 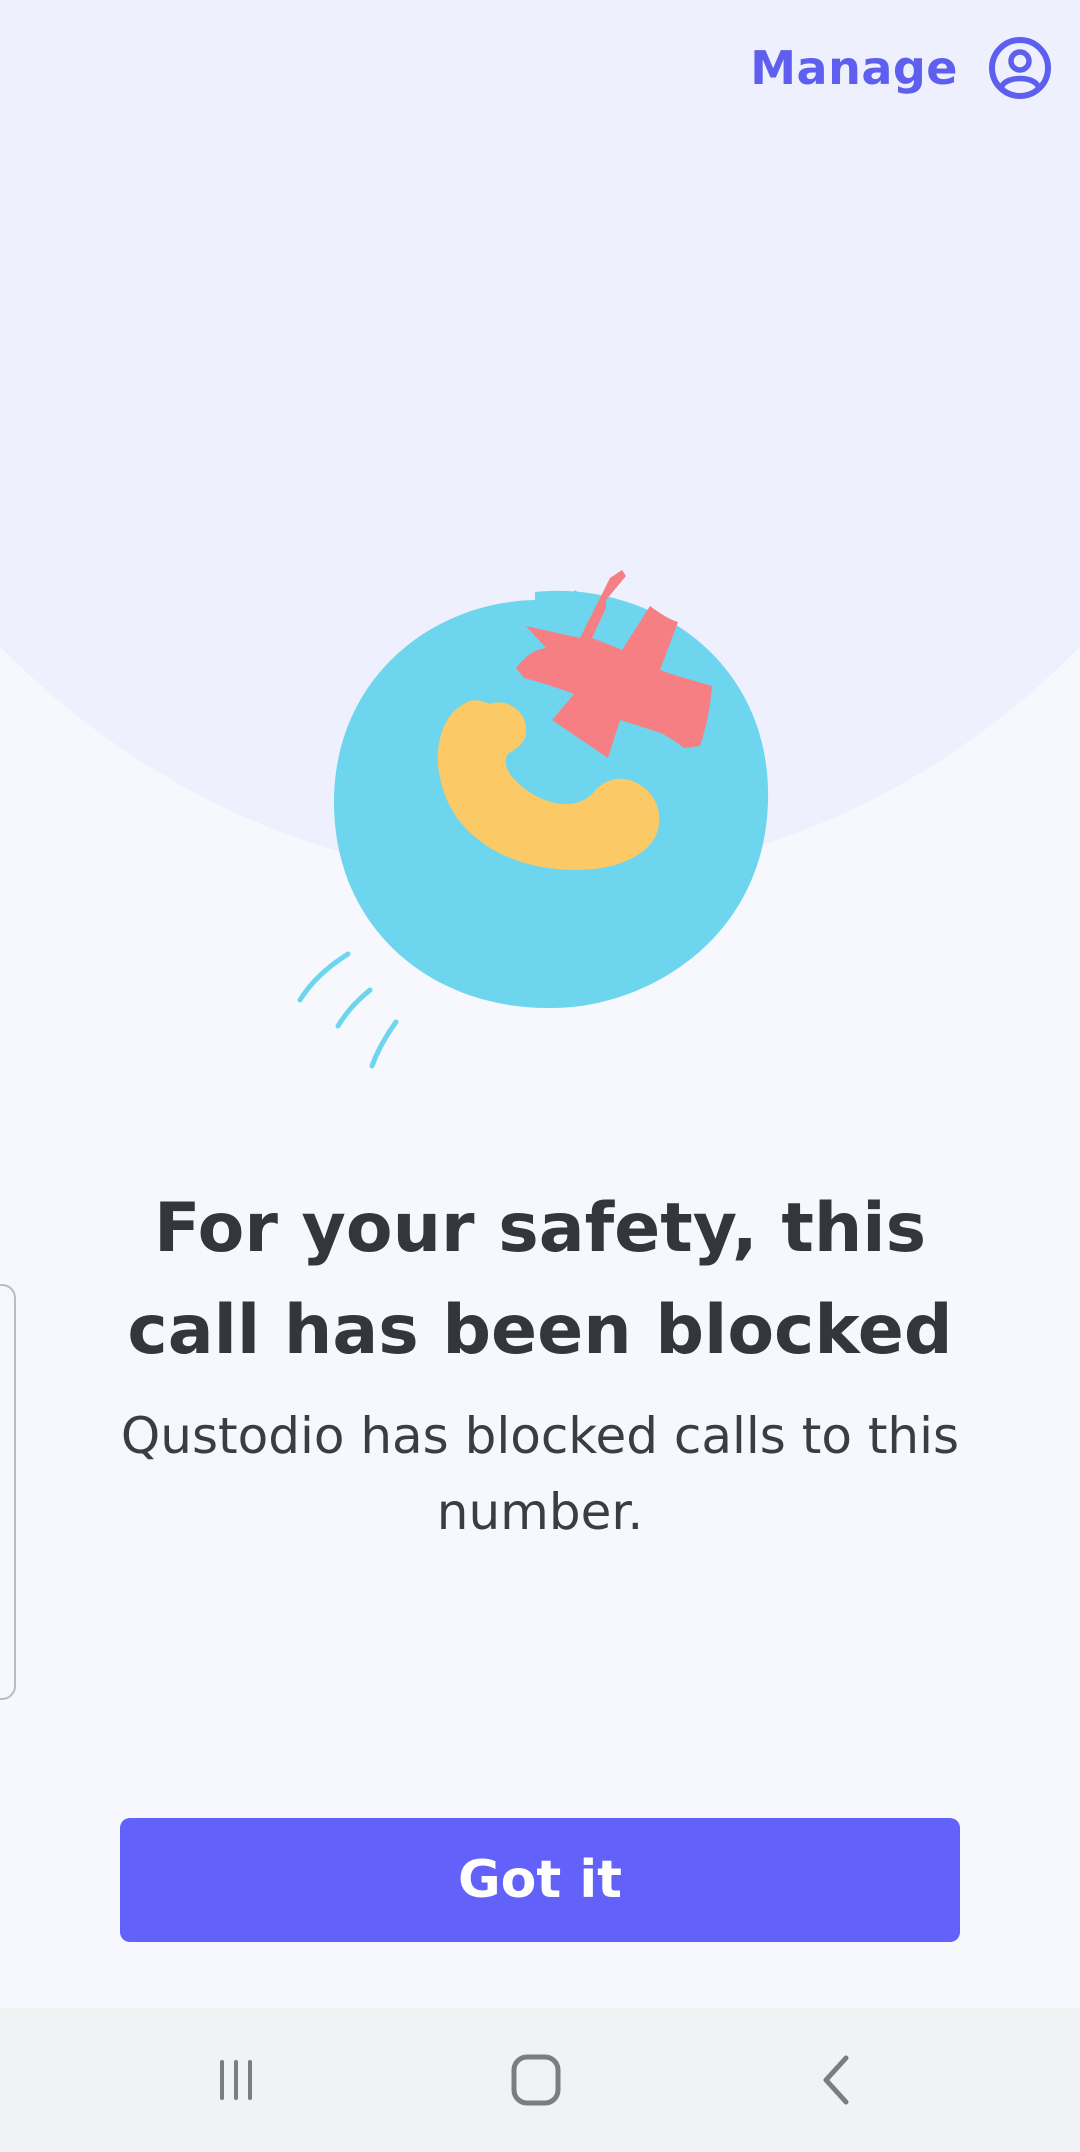 I want to click on header: Manage, so click(x=901, y=68).